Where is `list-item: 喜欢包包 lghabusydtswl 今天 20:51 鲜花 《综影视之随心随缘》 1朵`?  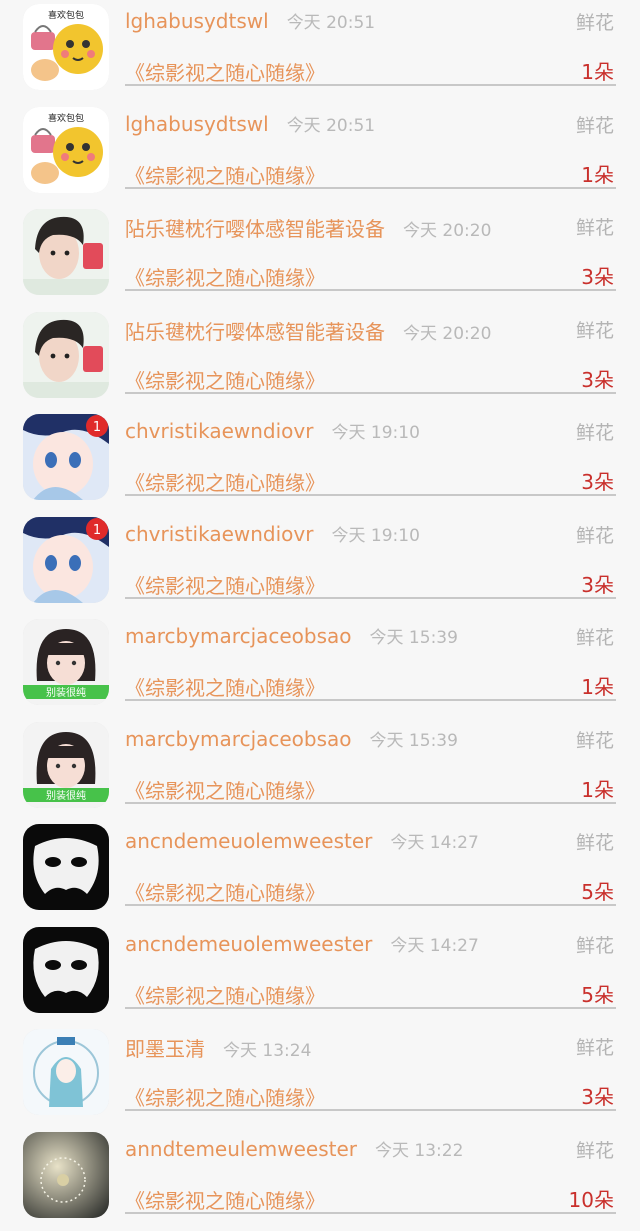
list-item: 喜欢包包 lghabusydtswl 今天 20:51 鲜花 《综影视之随心随缘》 1朵 is located at coordinates (320, 154).